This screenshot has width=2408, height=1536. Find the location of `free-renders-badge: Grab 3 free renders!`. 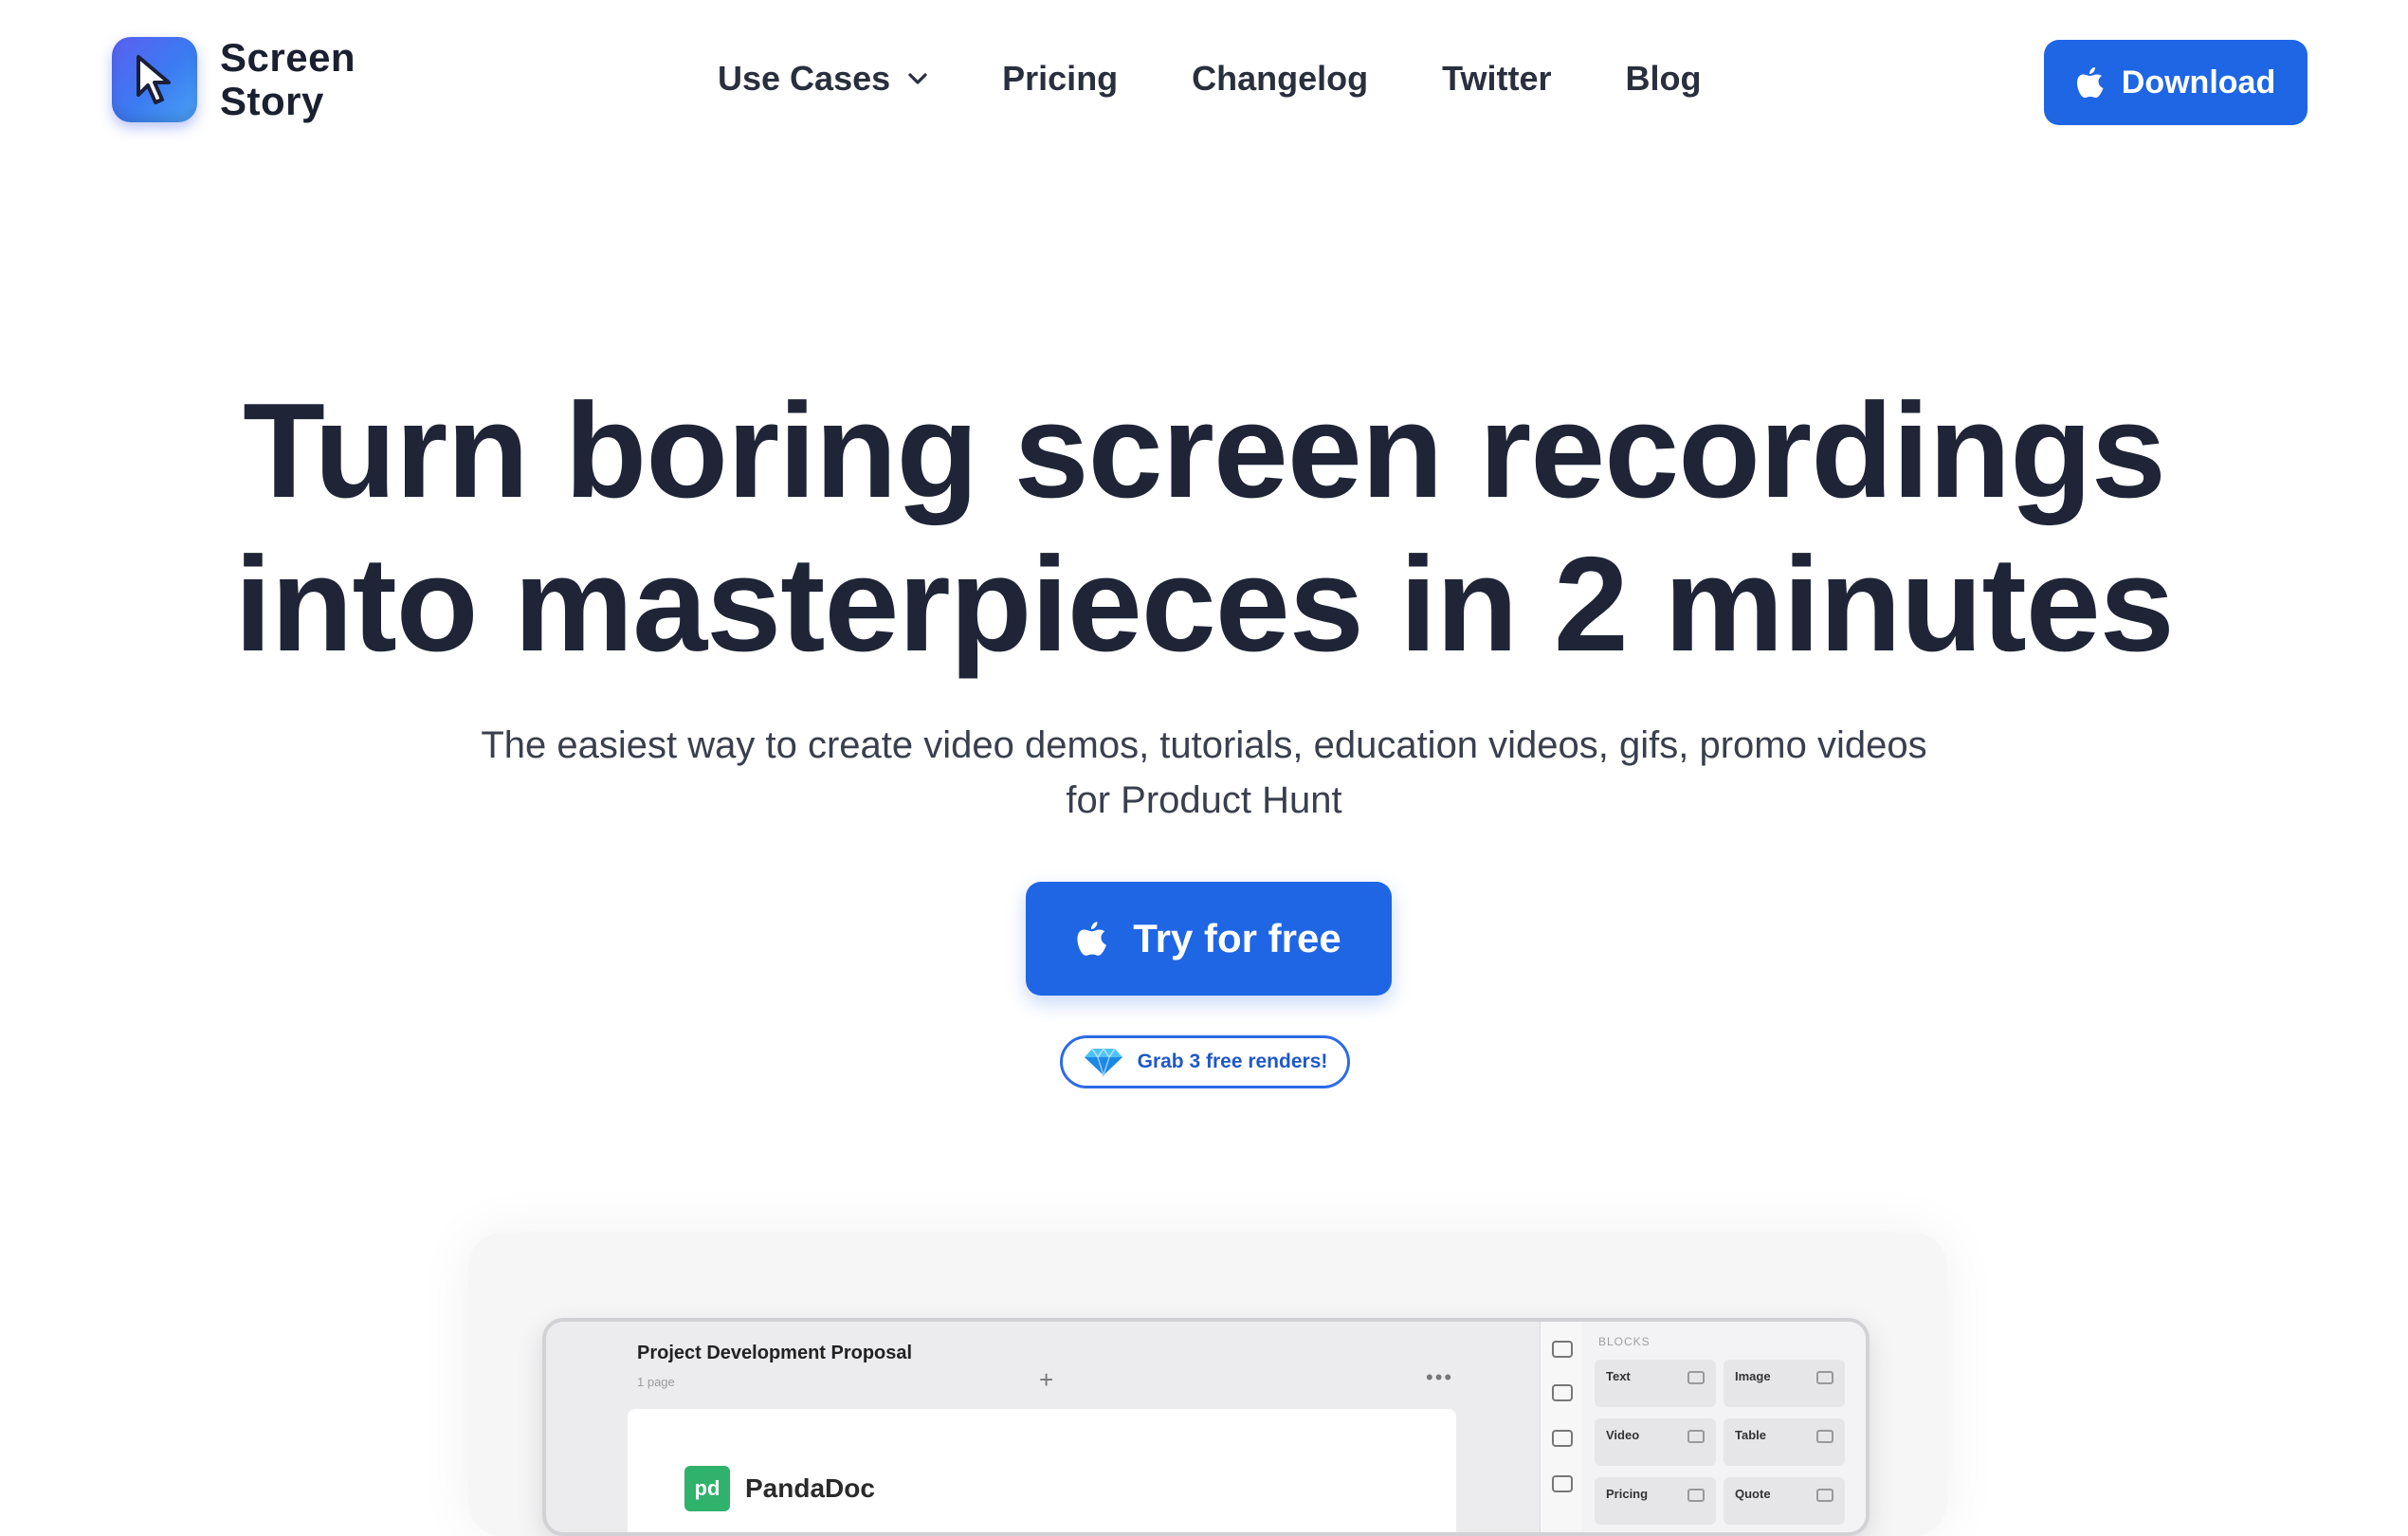

free-renders-badge: Grab 3 free renders! is located at coordinates (1205, 1061).